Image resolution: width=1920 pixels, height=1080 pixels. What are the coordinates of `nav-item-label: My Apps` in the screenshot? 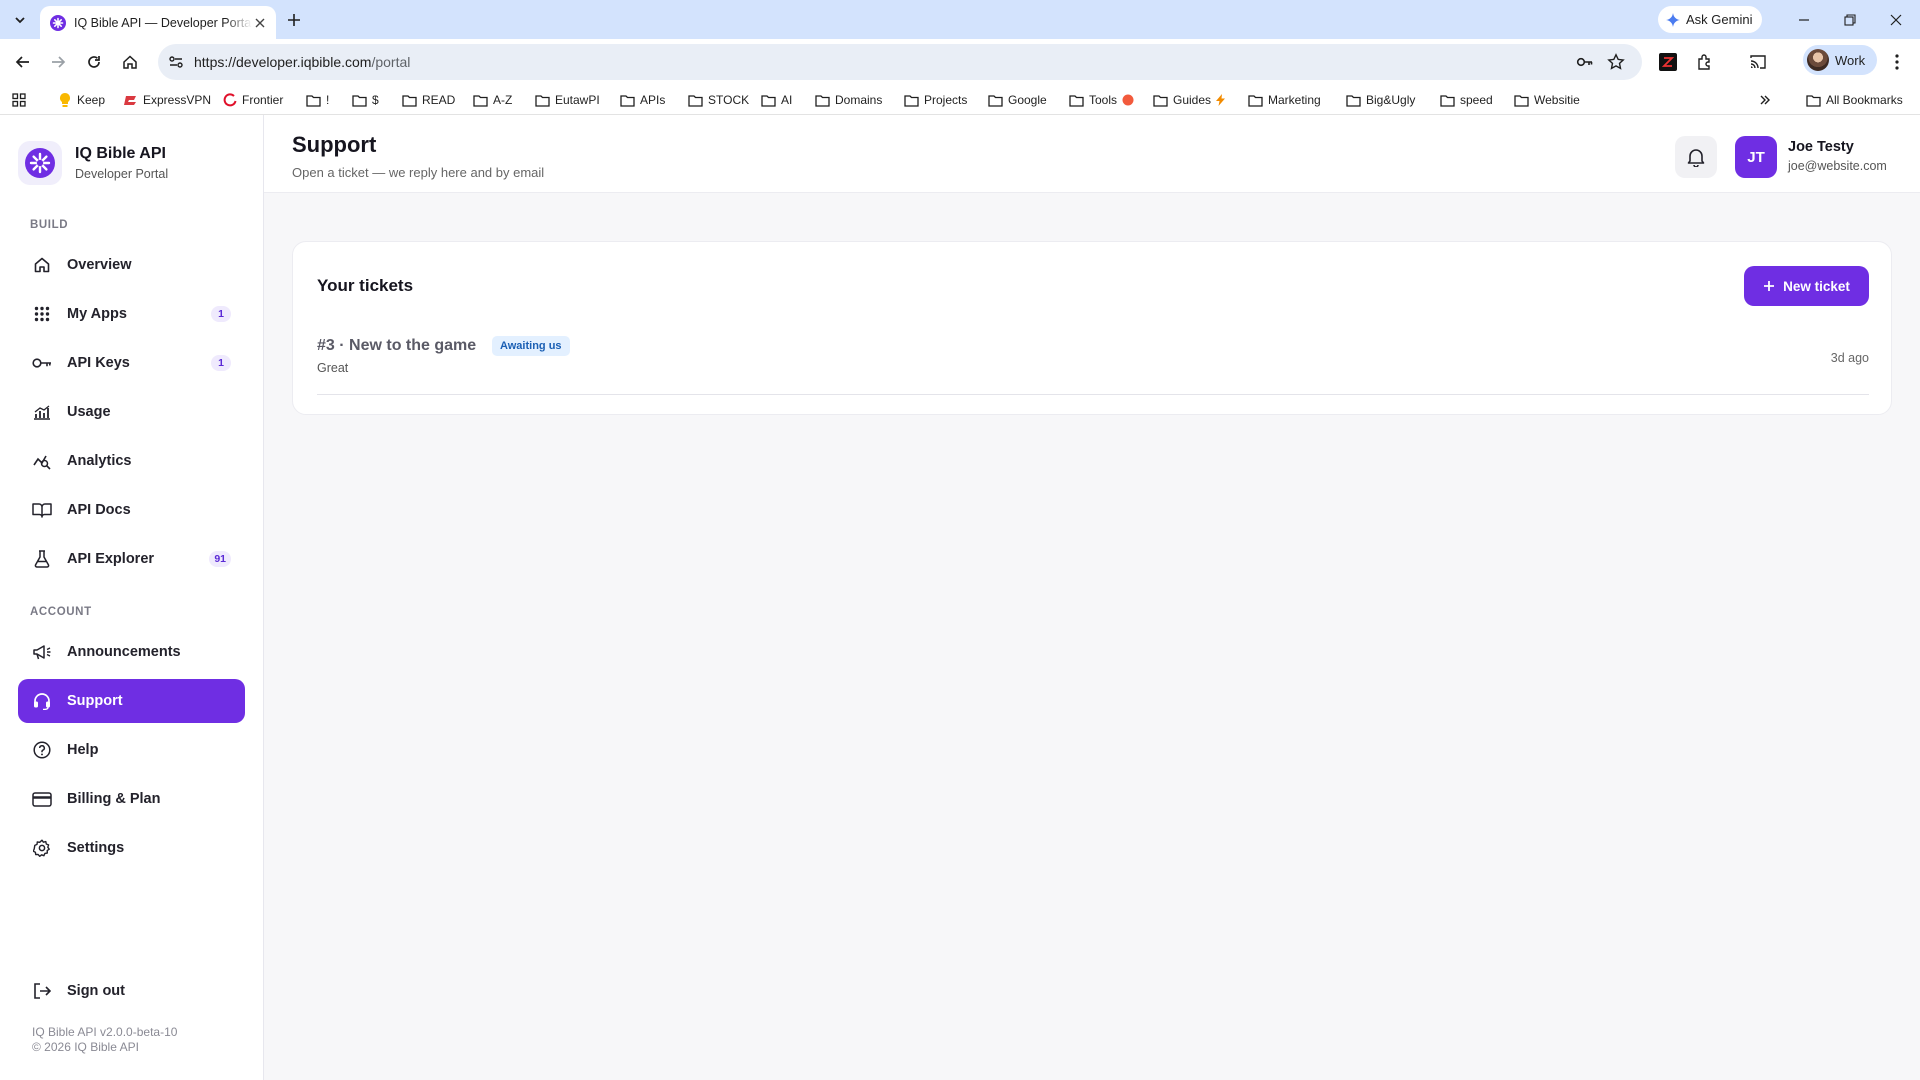 It's located at (97, 314).